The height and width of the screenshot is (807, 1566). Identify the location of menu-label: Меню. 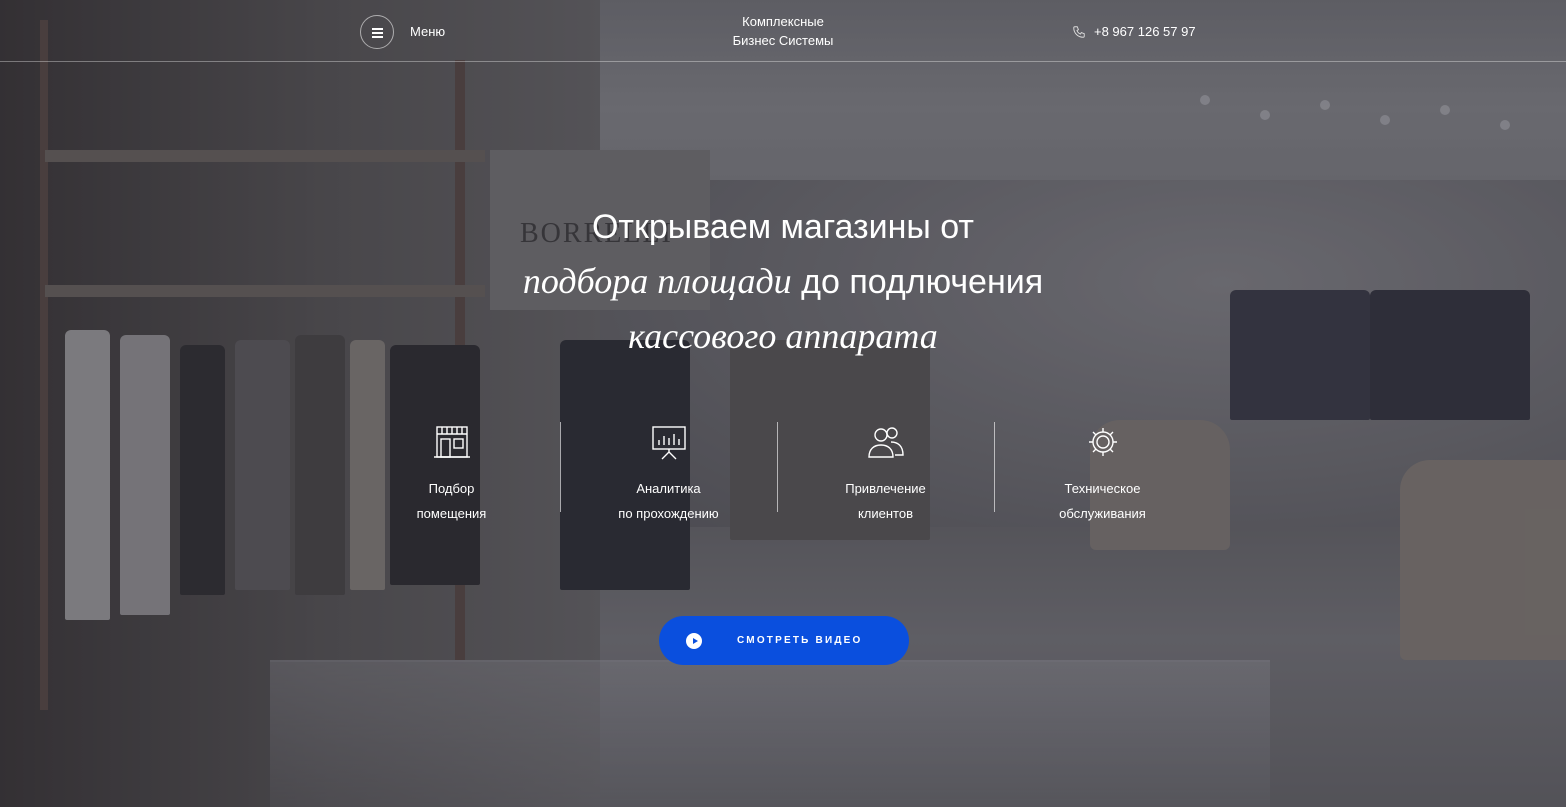
(427, 31).